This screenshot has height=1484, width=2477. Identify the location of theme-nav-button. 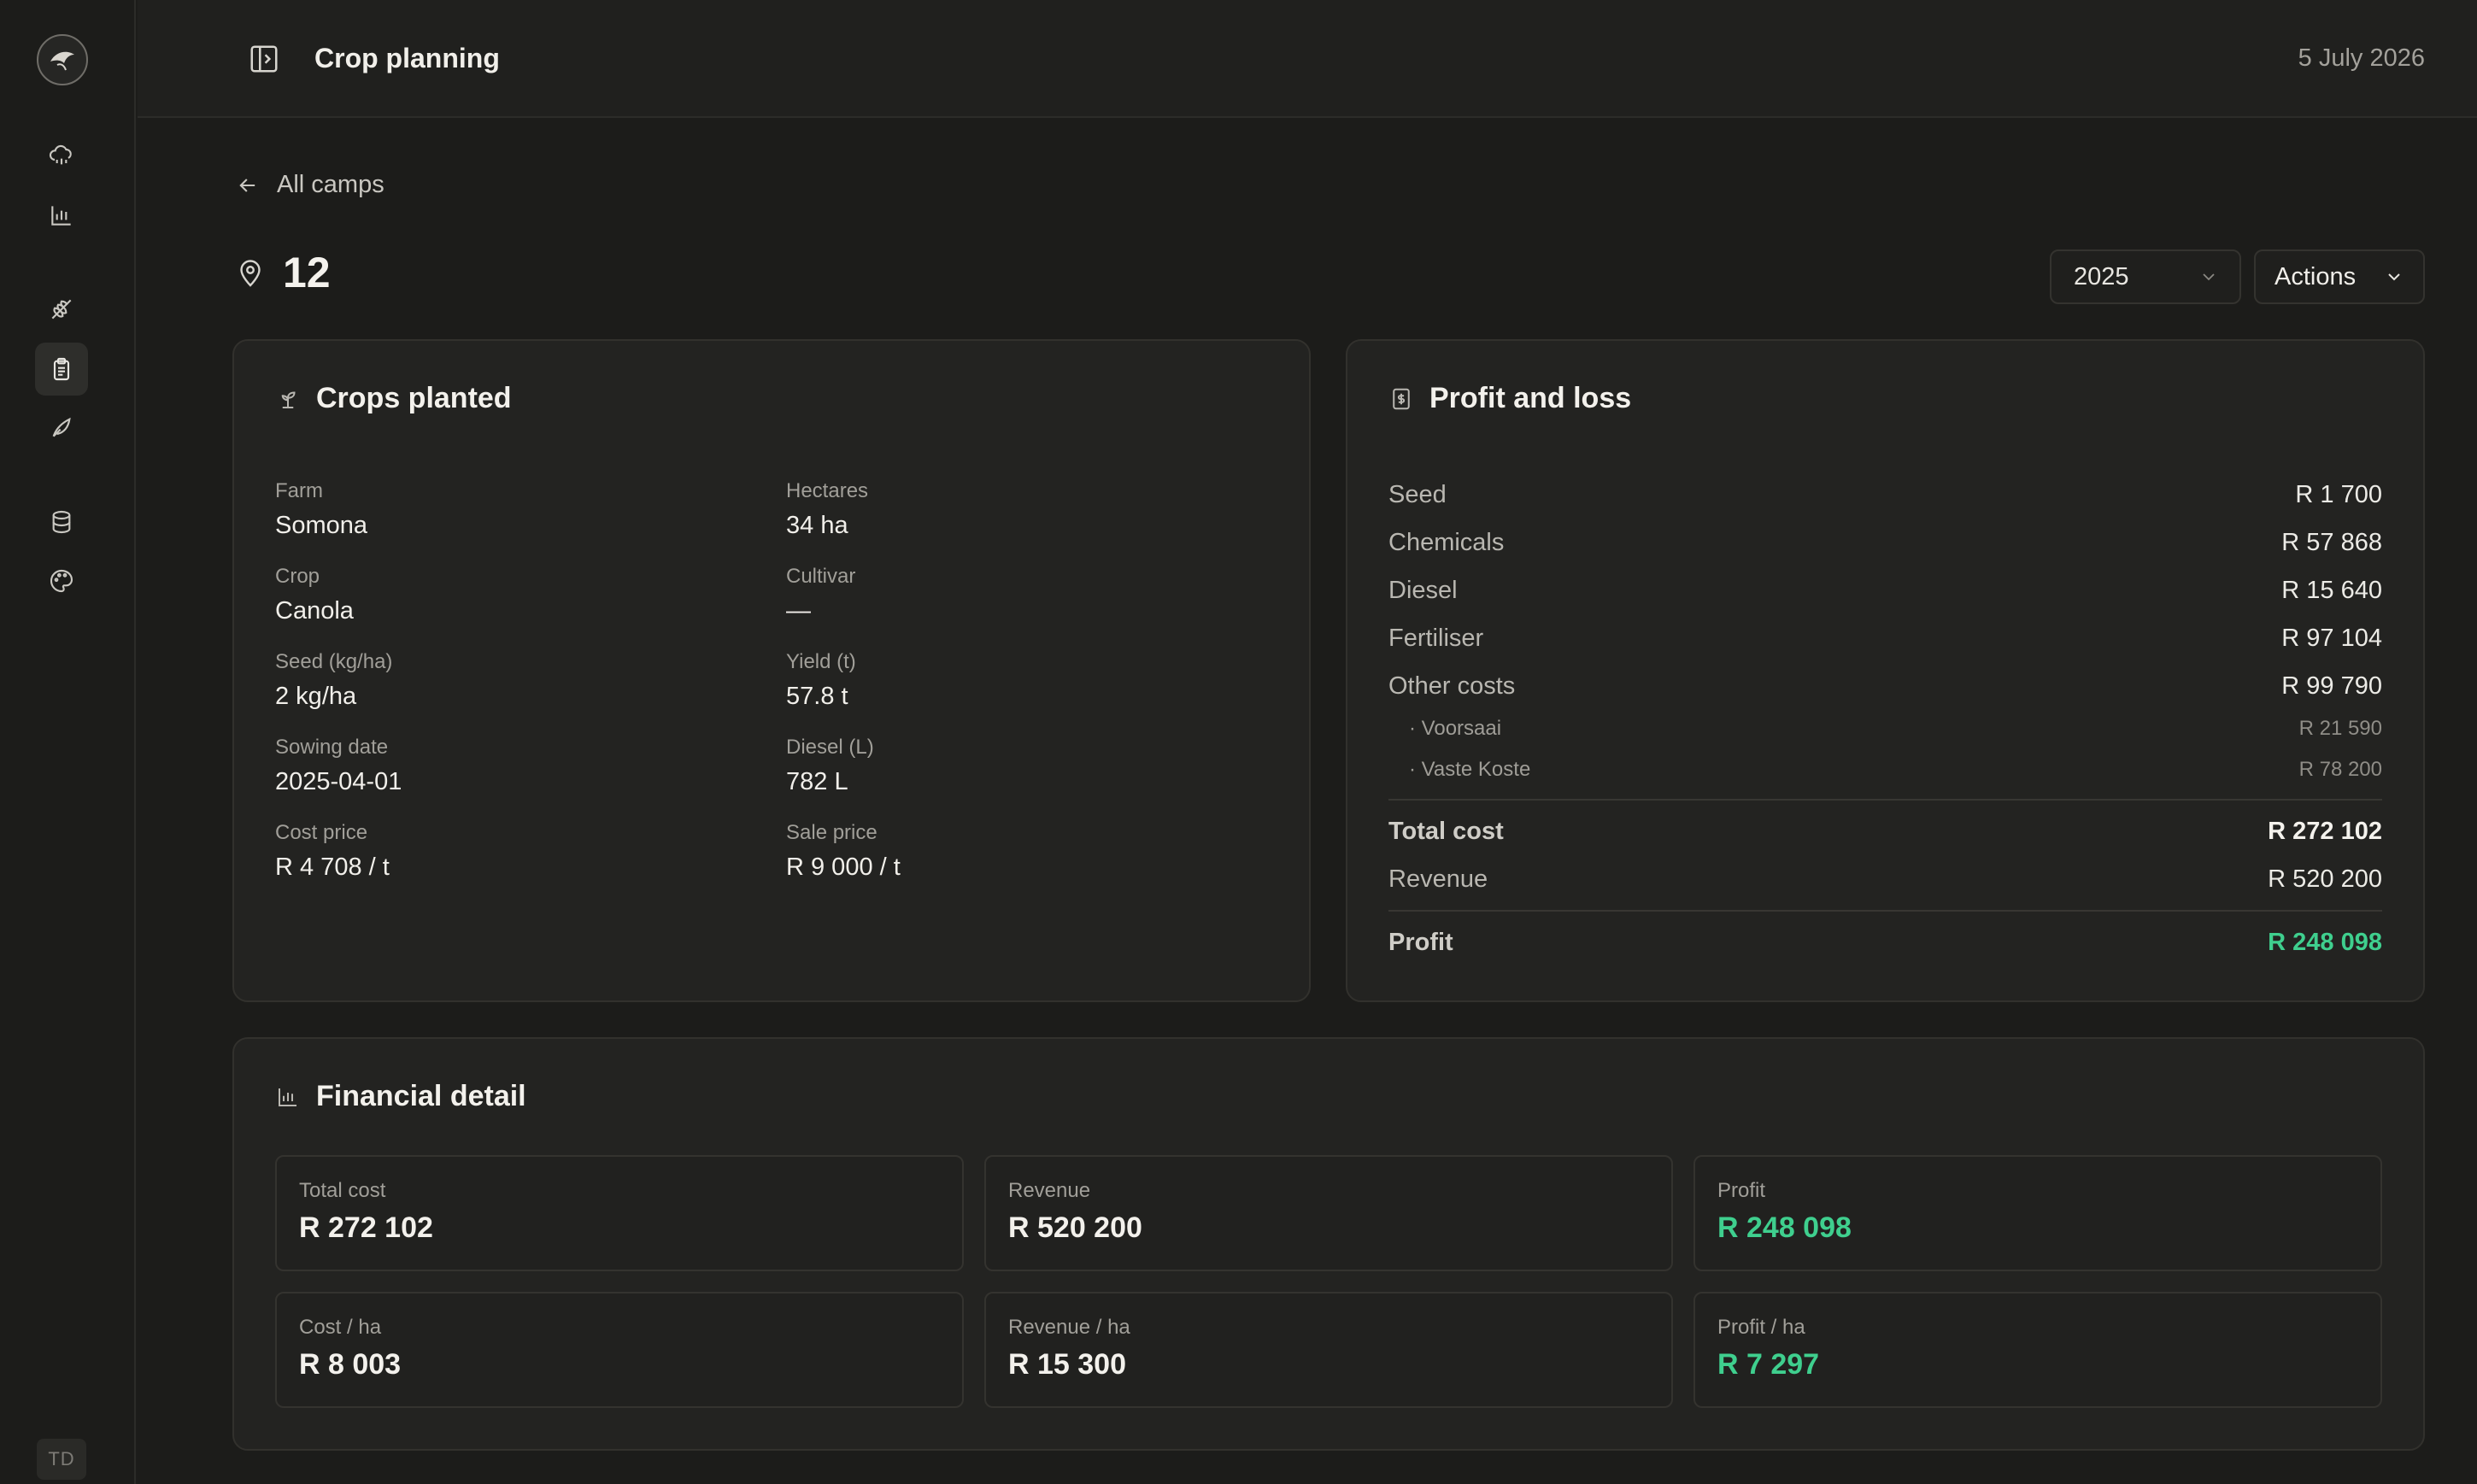
(61, 580).